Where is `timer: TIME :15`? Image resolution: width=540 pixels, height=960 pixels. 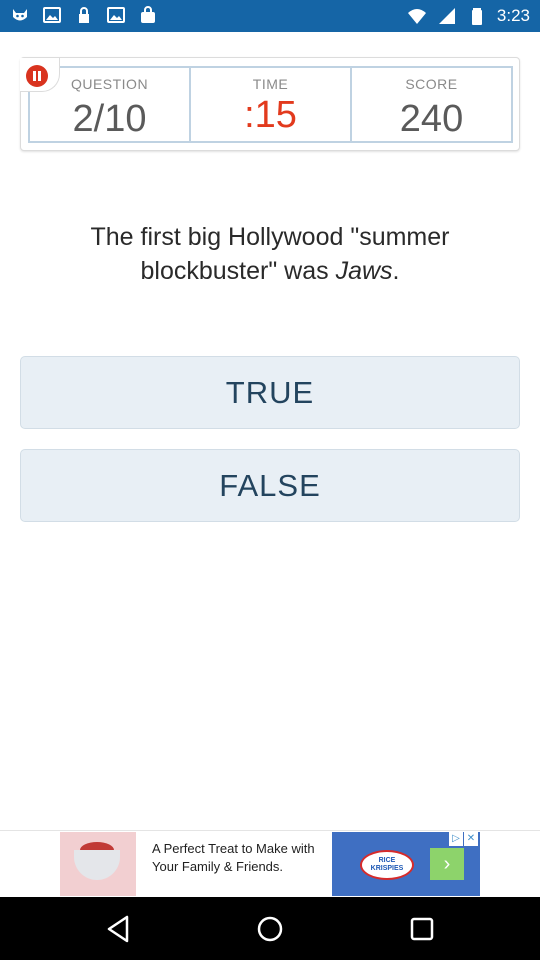
timer: TIME :15 is located at coordinates (271, 104).